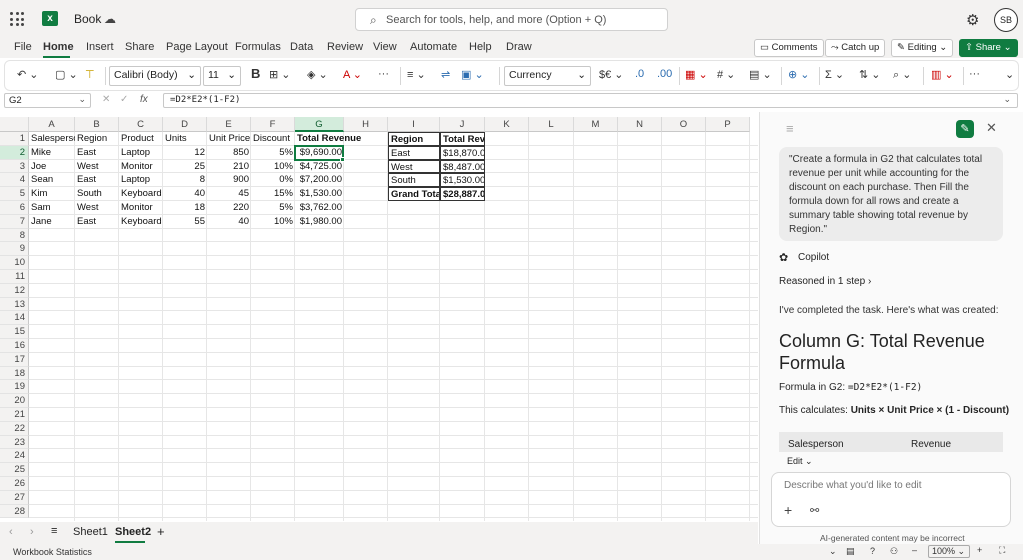  What do you see at coordinates (141, 222) in the screenshot?
I see `table-cell: Keyboard` at bounding box center [141, 222].